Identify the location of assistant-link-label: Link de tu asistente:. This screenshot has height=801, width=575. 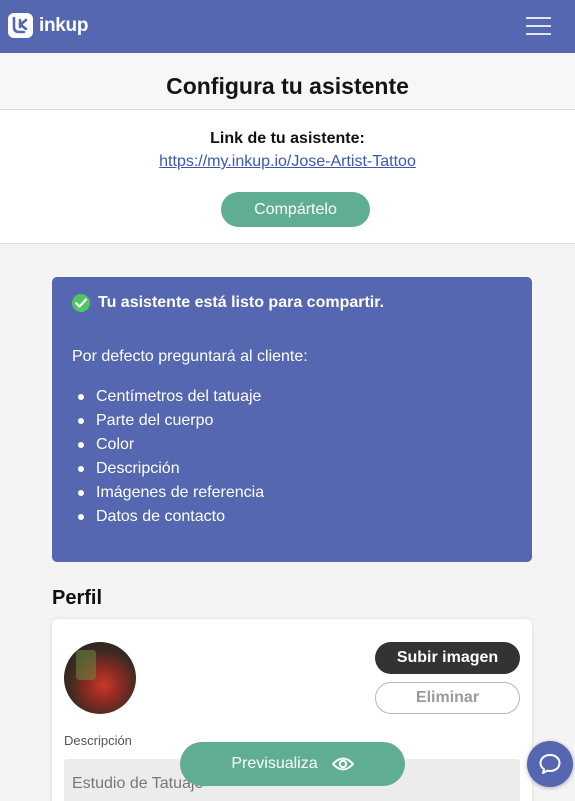
(287, 138).